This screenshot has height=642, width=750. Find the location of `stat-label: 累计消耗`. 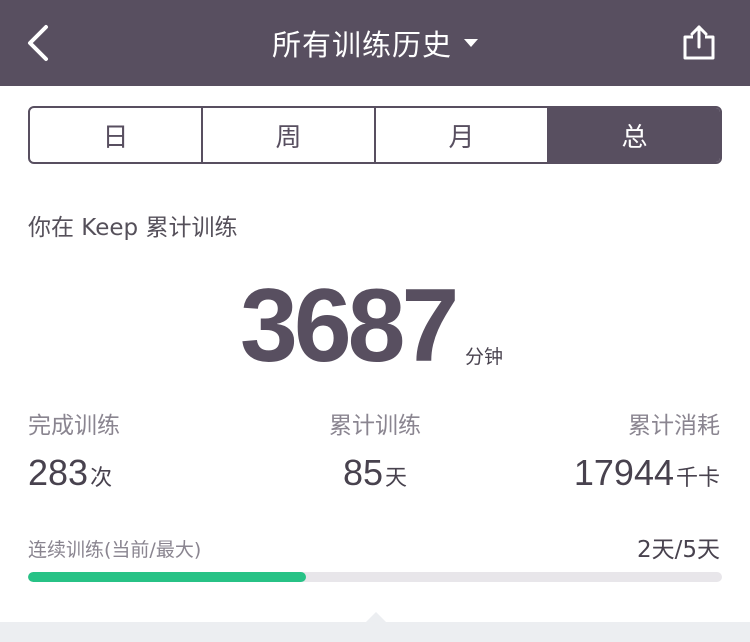

stat-label: 累计消耗 is located at coordinates (674, 426).